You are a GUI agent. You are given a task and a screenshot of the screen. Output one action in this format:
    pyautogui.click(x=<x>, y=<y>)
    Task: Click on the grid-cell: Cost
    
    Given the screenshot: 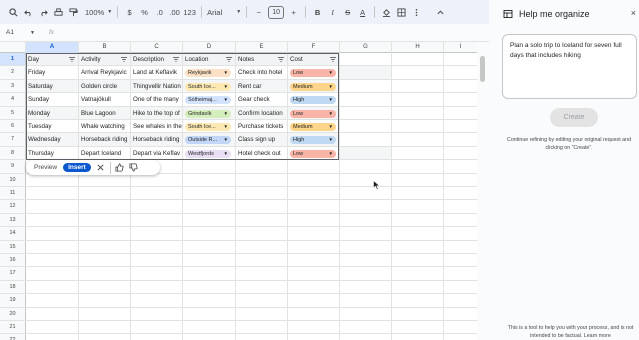 What is the action you would take?
    pyautogui.click(x=314, y=59)
    